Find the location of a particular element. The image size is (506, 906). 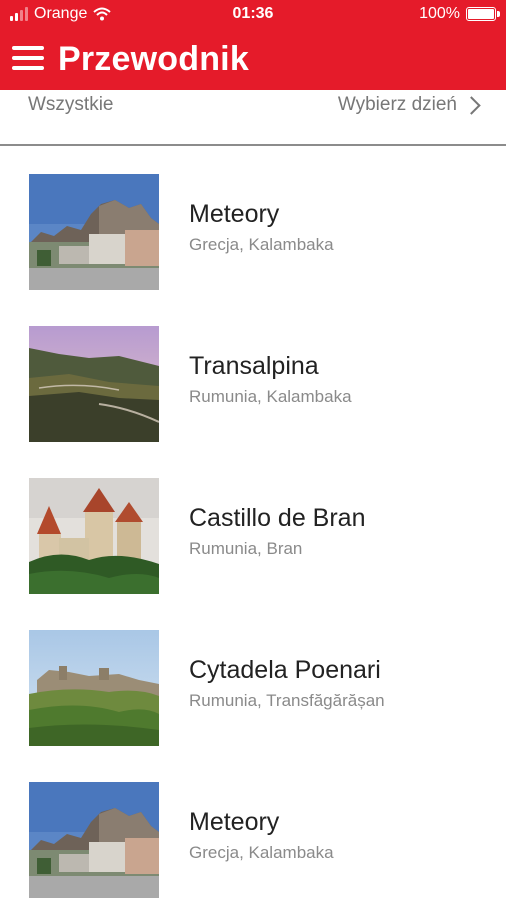

battery-icon is located at coordinates (483, 14).